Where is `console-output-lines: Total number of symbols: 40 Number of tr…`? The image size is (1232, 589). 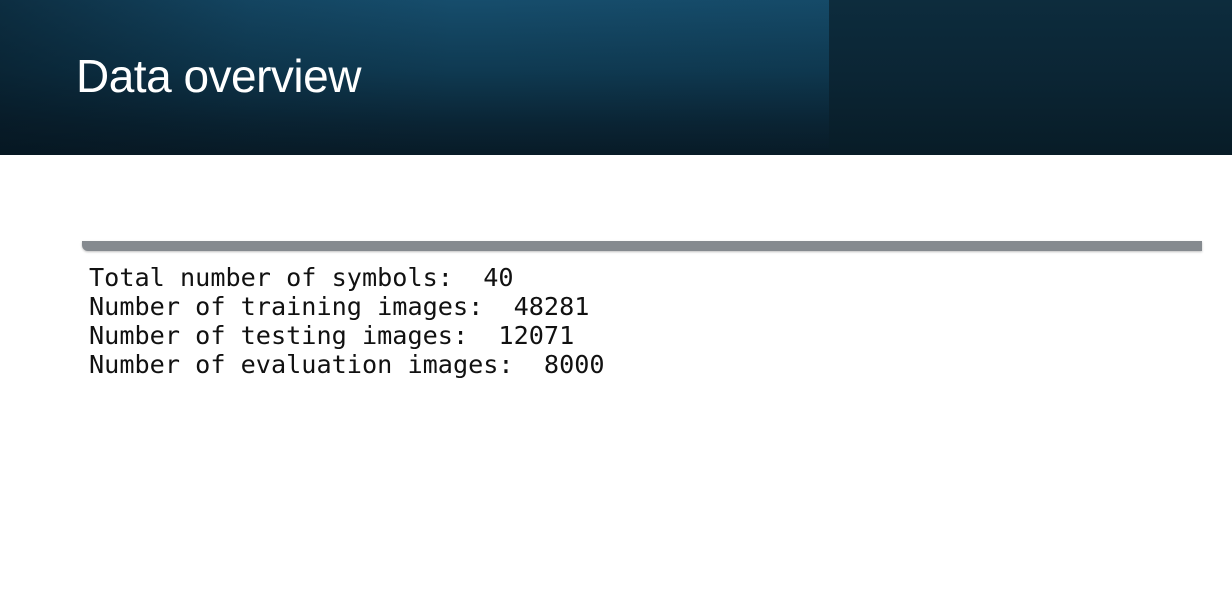 console-output-lines: Total number of symbols: 40 Number of tr… is located at coordinates (347, 321).